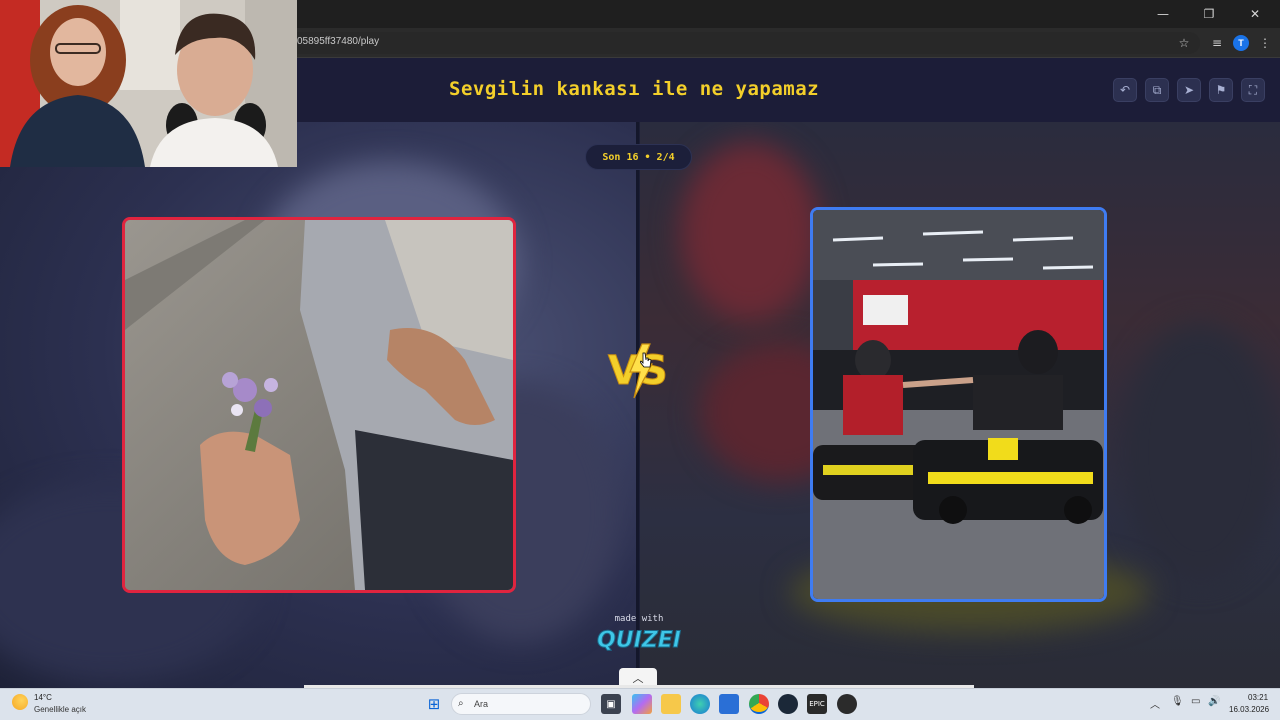 The image size is (1280, 720). I want to click on maximize-window-button: ❐, so click(1209, 14).